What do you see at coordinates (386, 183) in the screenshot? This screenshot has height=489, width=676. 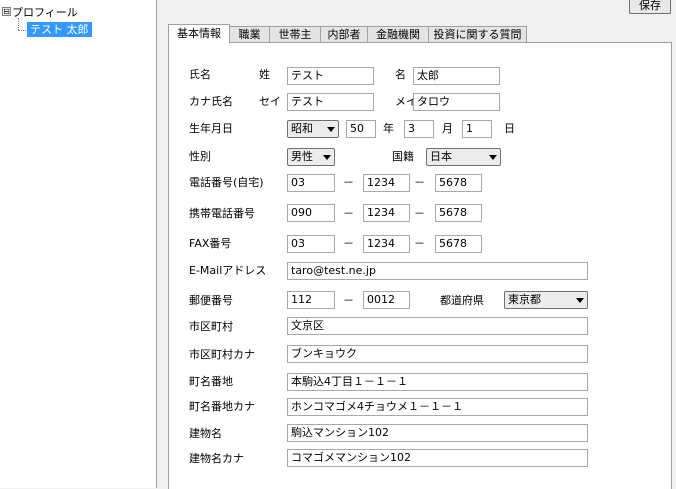 I see `home-phone-part2: 1234` at bounding box center [386, 183].